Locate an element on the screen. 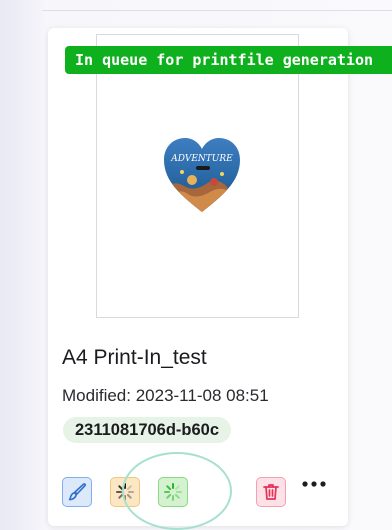 Image resolution: width=392 pixels, height=530 pixels. modified-date: Modified: 2023-11-08 08:51 is located at coordinates (165, 395).